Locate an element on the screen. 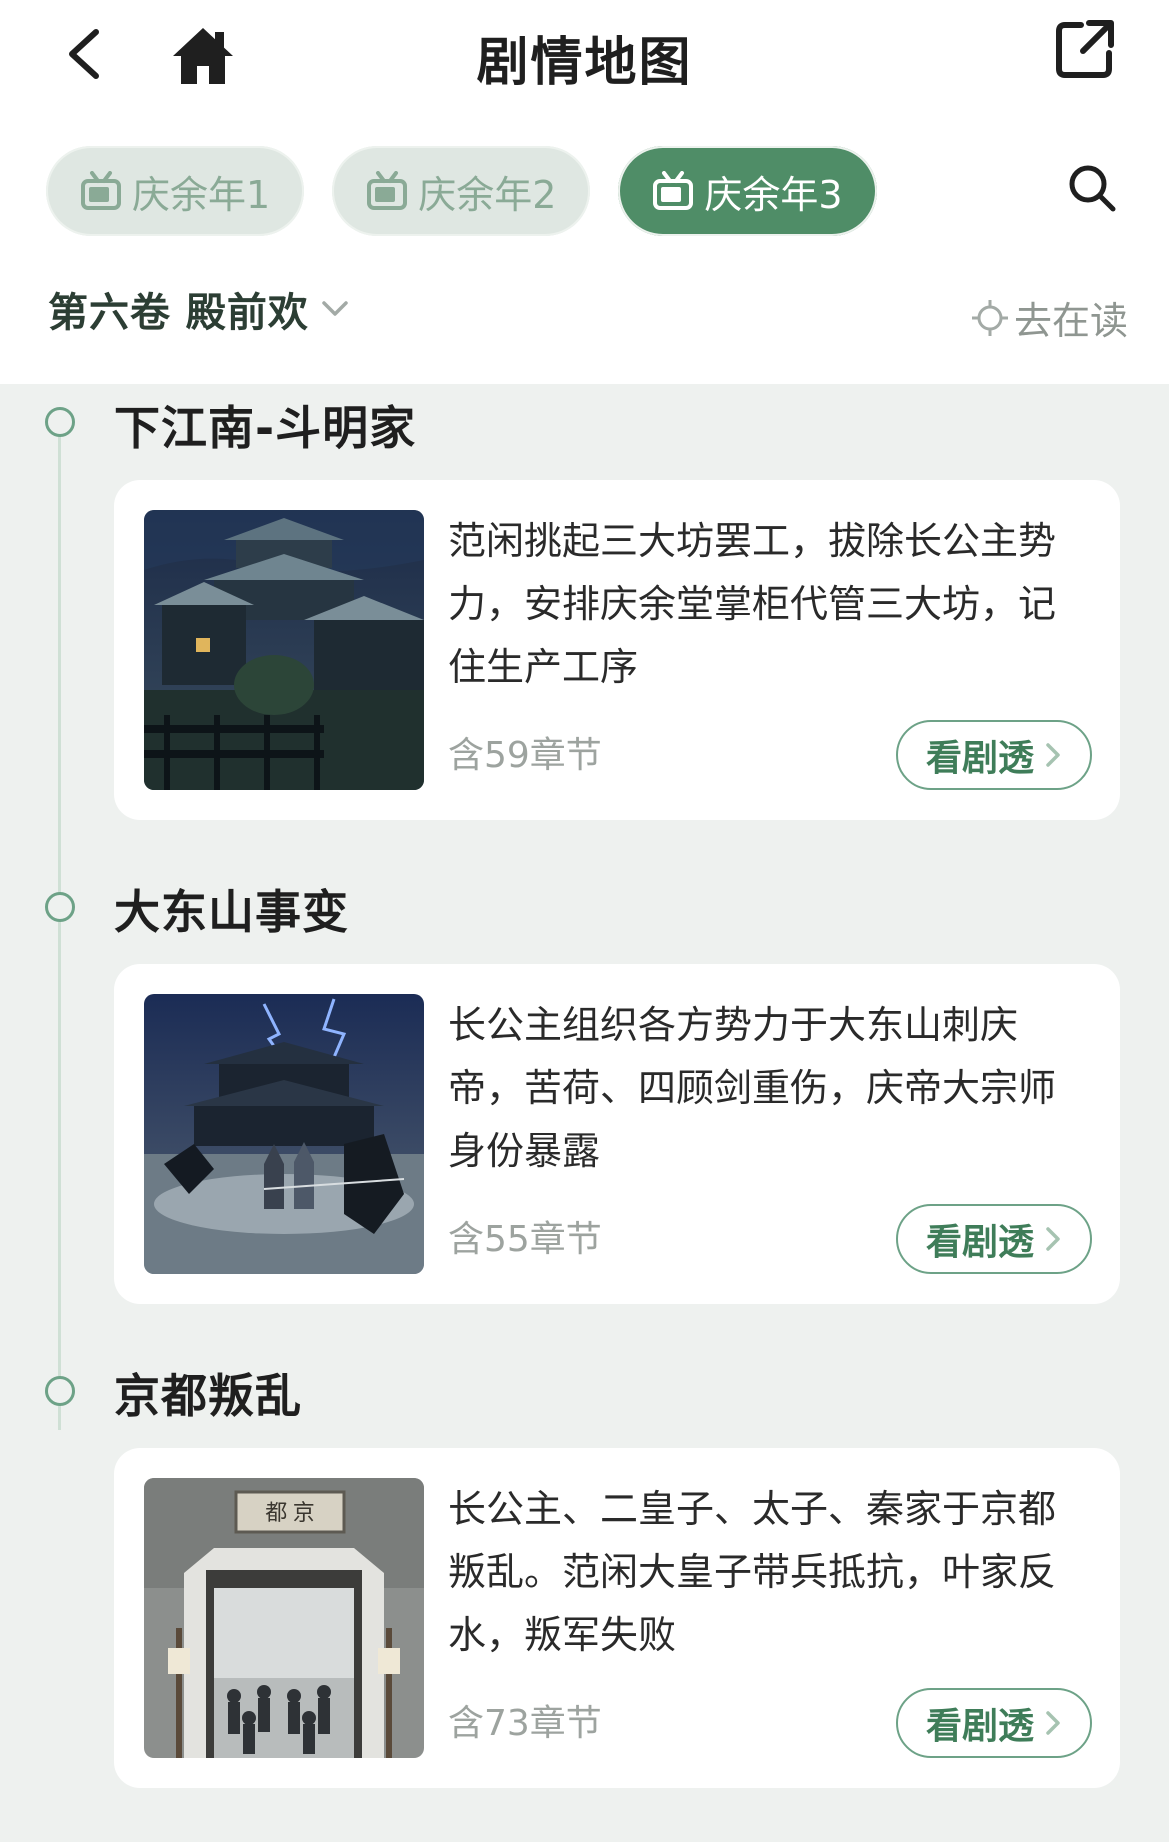 This screenshot has height=1842, width=1169. section-title: 京都叛乱 is located at coordinates (208, 1396).